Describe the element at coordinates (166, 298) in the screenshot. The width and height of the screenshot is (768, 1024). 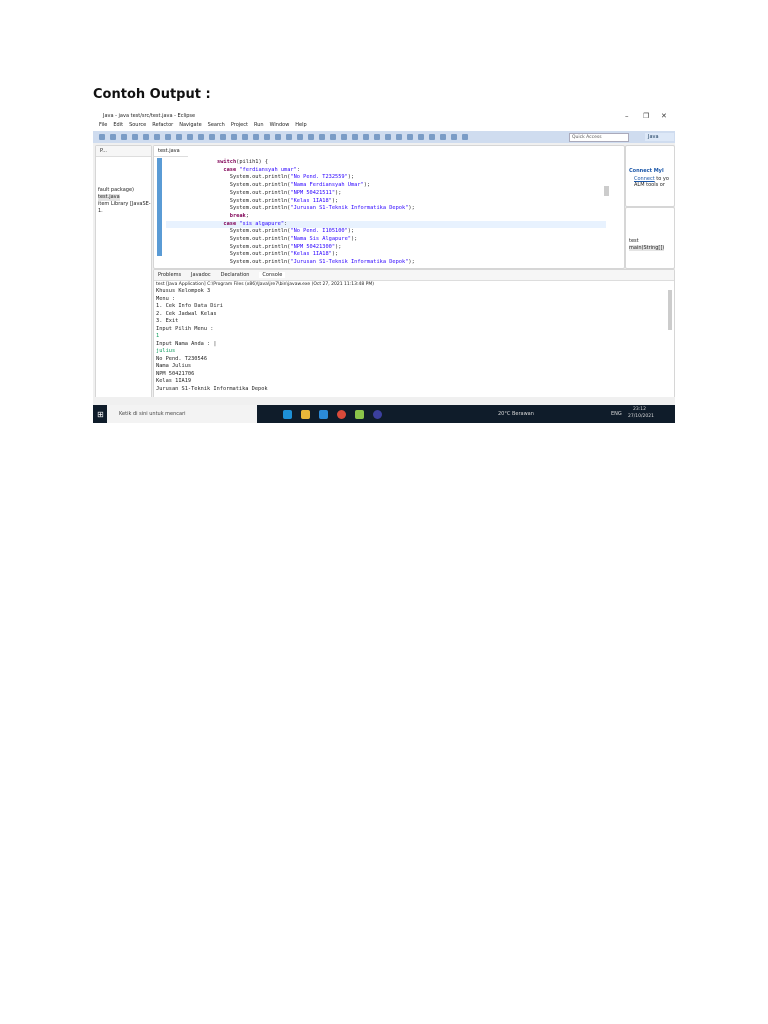
I see `console-line: Menu :` at that location.